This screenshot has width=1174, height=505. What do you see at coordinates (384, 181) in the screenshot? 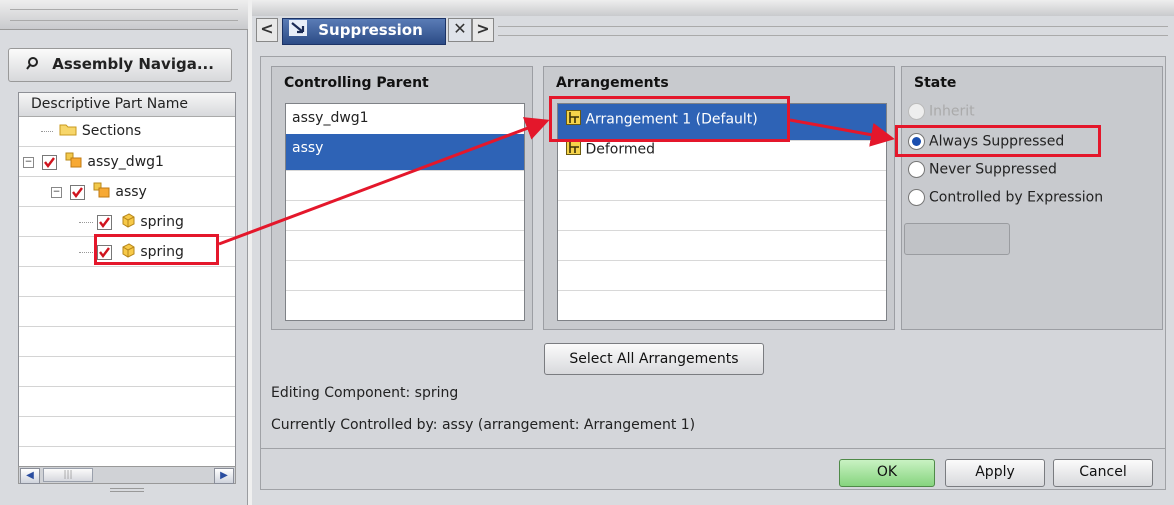
I see `arrow-to-arrangement` at bounding box center [384, 181].